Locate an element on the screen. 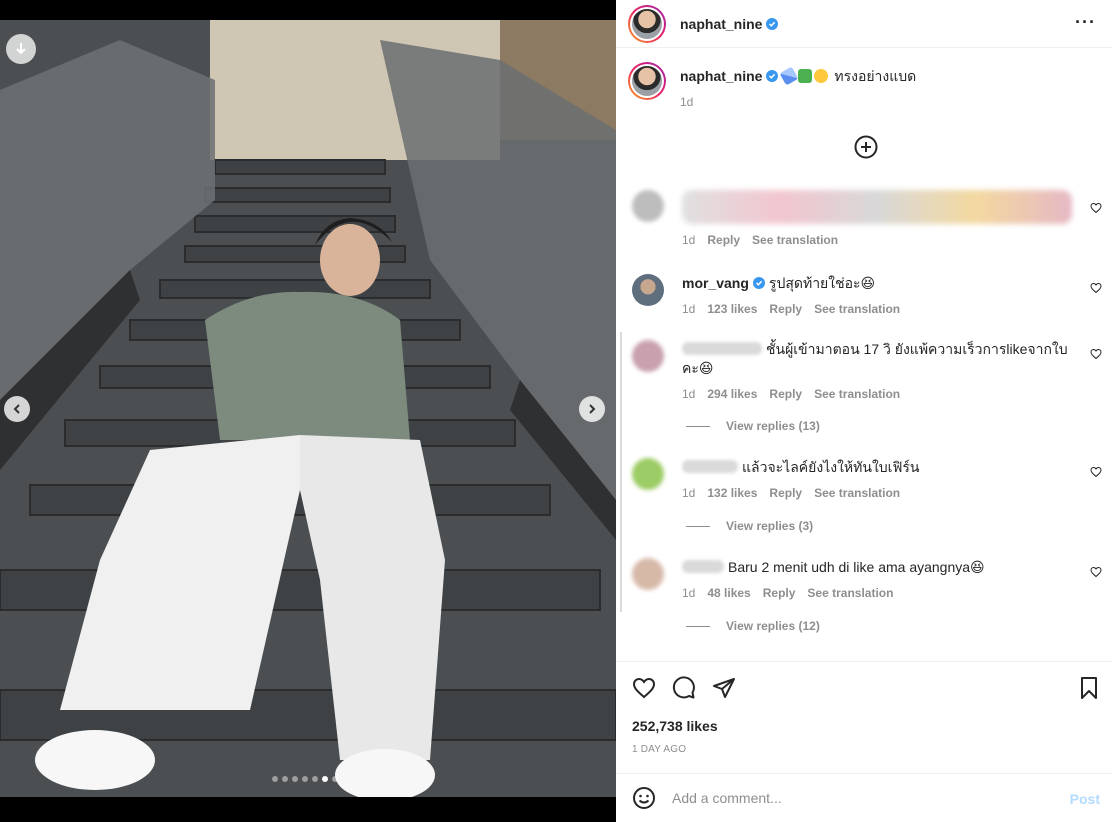 Image resolution: width=1112 pixels, height=822 pixels. caption-username: naphat_nine is located at coordinates (721, 76).